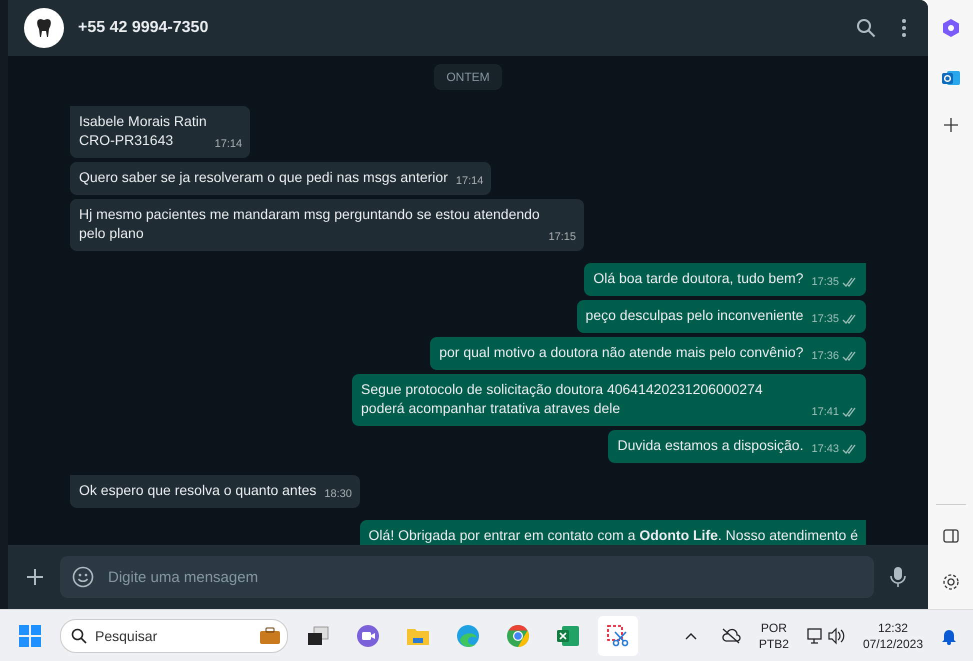  What do you see at coordinates (613, 535) in the screenshot?
I see `message-text: Olá! Obrigada por entrar em contato com a Odonto Life. Nosso atendimento é` at bounding box center [613, 535].